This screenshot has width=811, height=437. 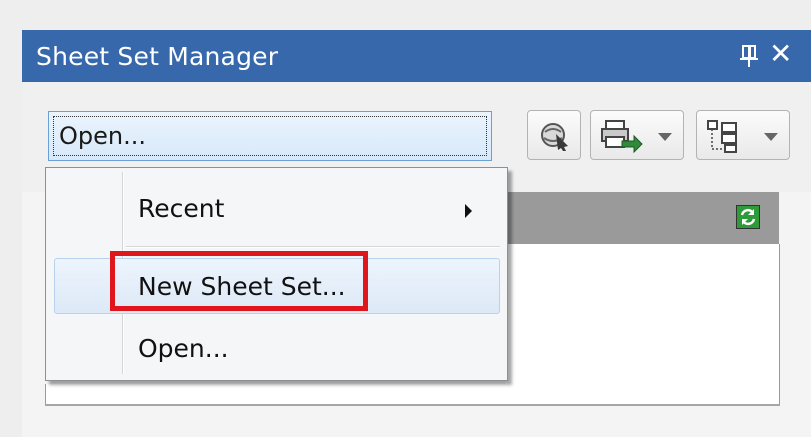 What do you see at coordinates (642, 324) in the screenshot?
I see `sheet-list-area` at bounding box center [642, 324].